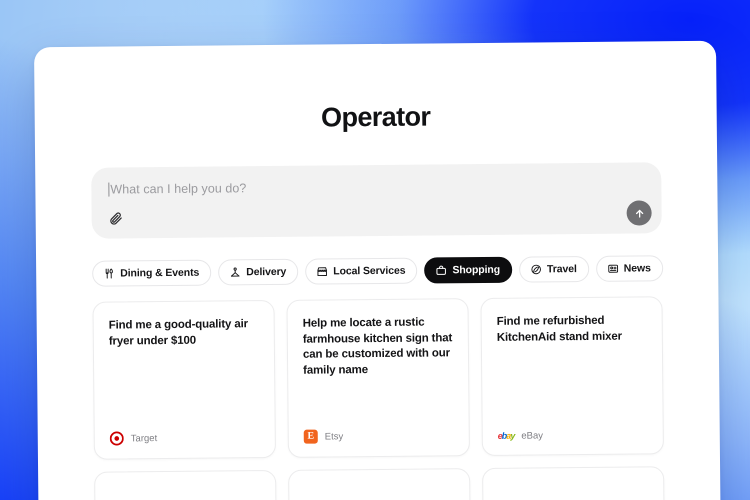 The width and height of the screenshot is (750, 500). I want to click on newspaper-icon, so click(612, 268).